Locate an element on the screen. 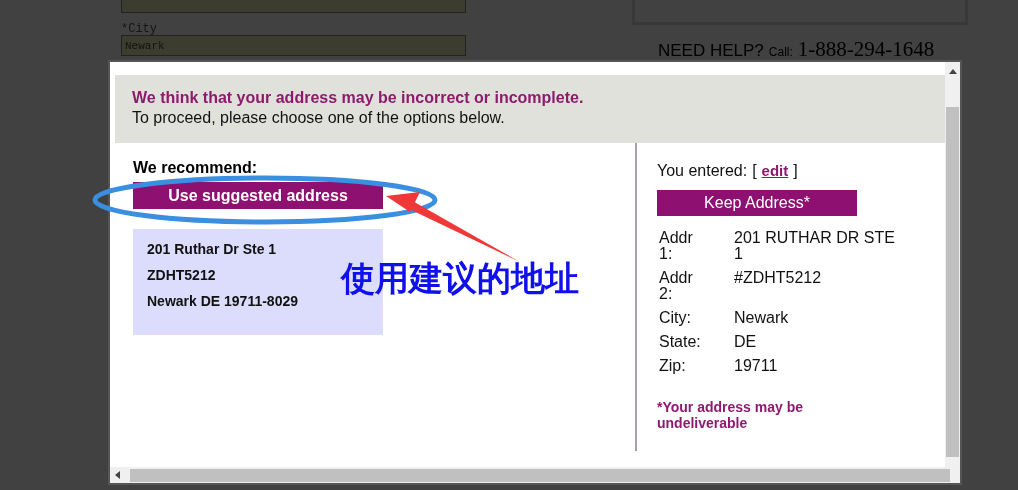  field-label: Zip: is located at coordinates (673, 366).